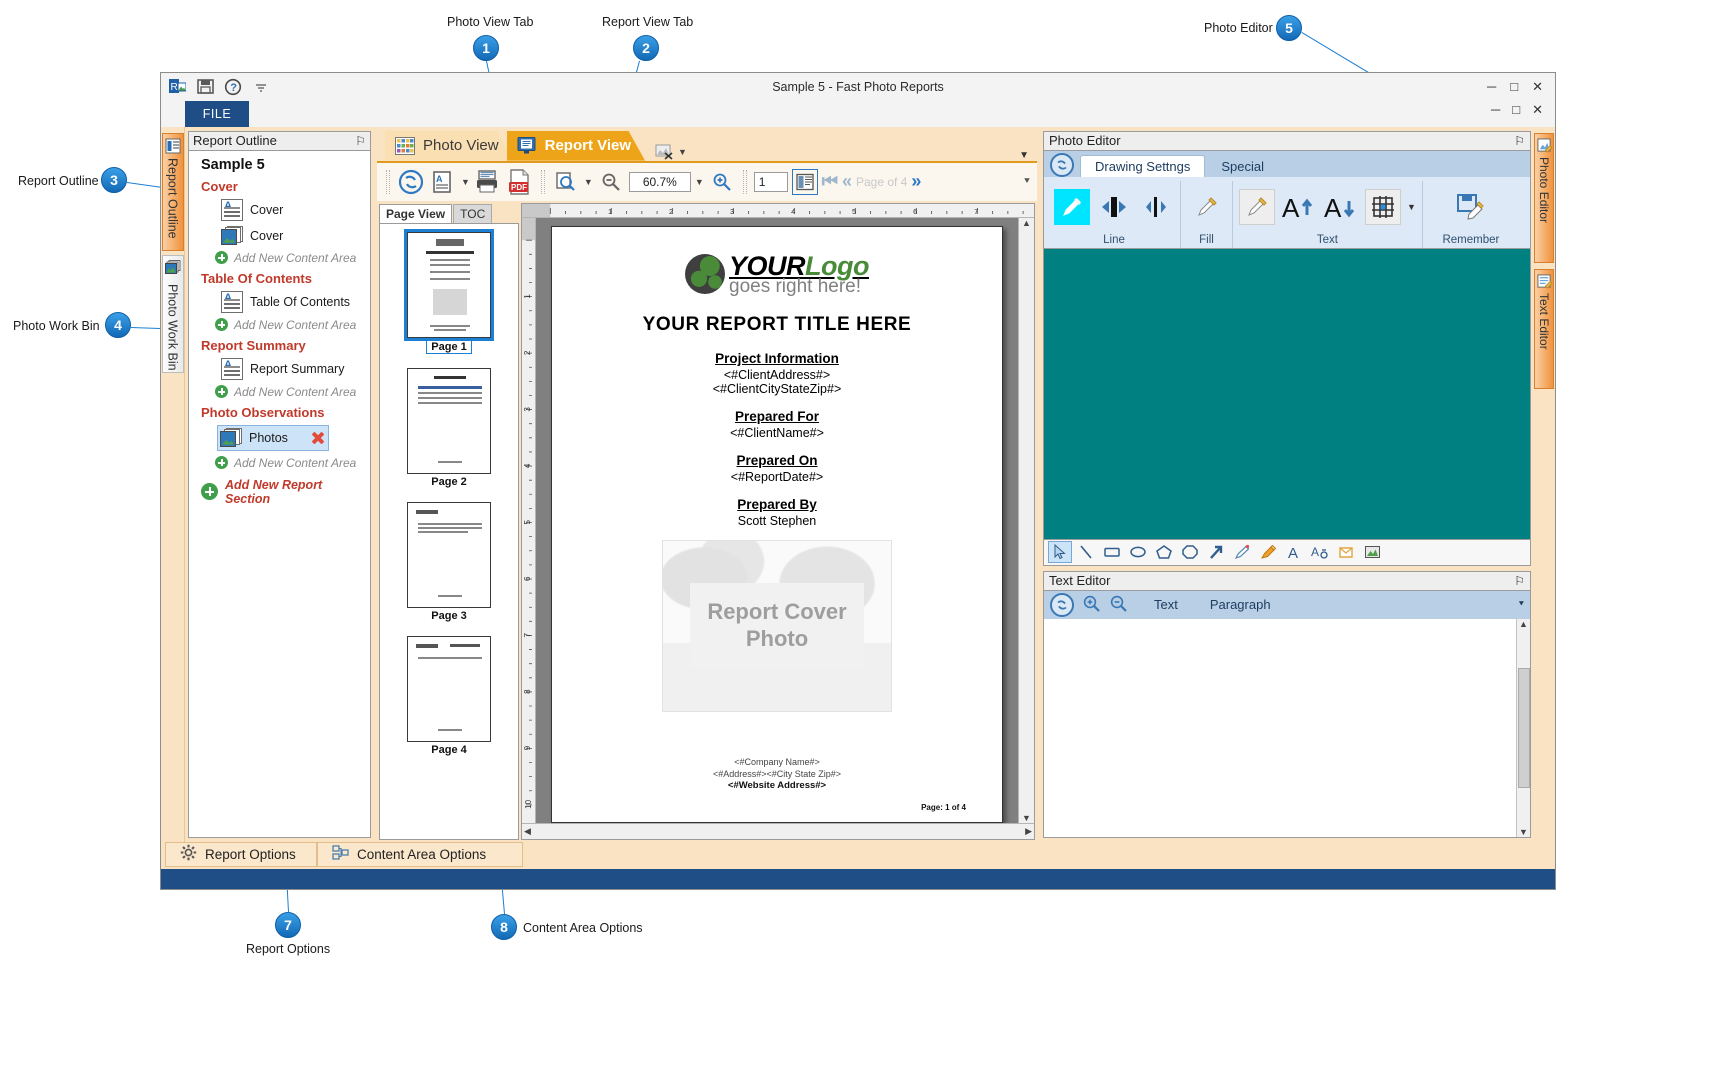 The width and height of the screenshot is (1730, 1075). What do you see at coordinates (449, 291) in the screenshot?
I see `thumbnail-page-1: Page 1` at bounding box center [449, 291].